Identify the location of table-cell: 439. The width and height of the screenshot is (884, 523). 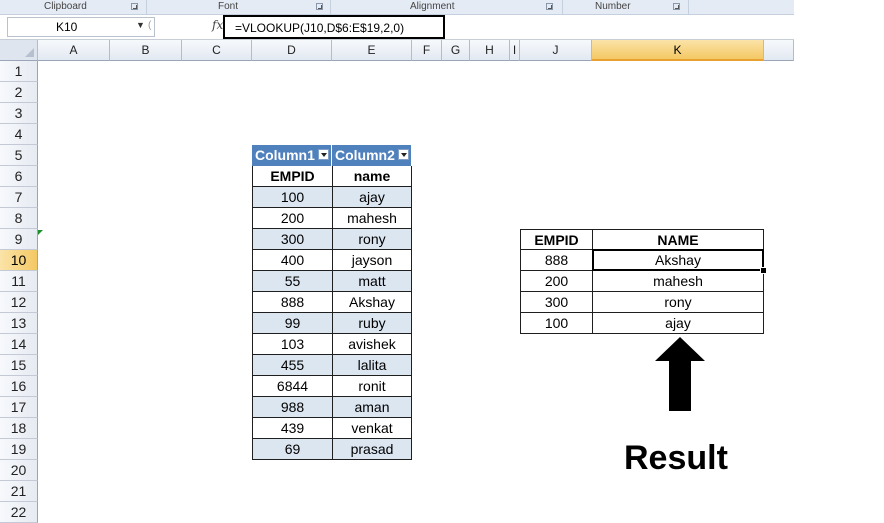
(292, 428).